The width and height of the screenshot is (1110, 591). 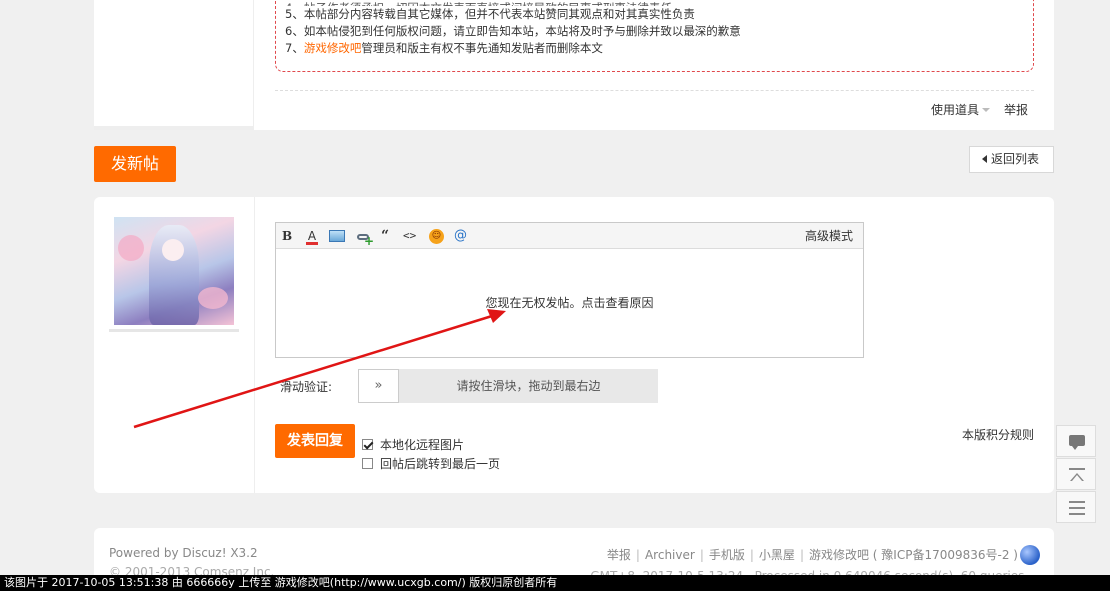 I want to click on submit-reply-button: 发表回复, so click(x=315, y=441).